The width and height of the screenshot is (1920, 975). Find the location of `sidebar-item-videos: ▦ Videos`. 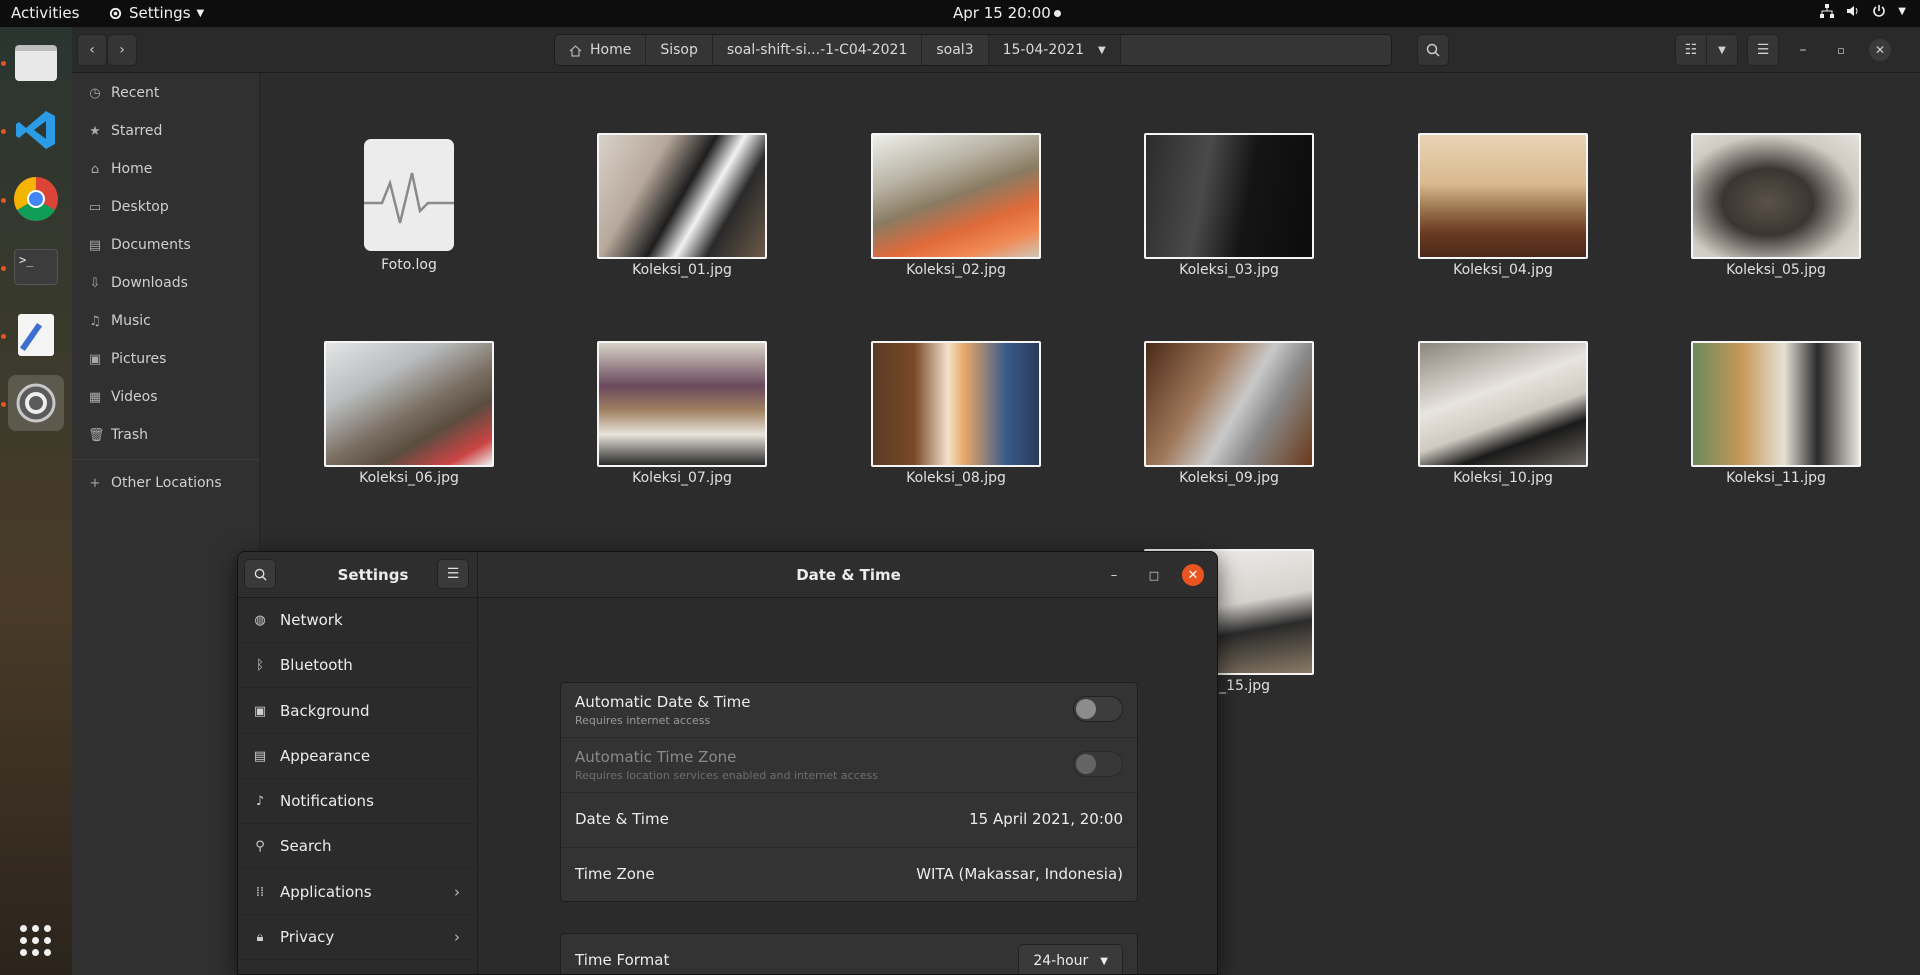

sidebar-item-videos: ▦ Videos is located at coordinates (123, 397).